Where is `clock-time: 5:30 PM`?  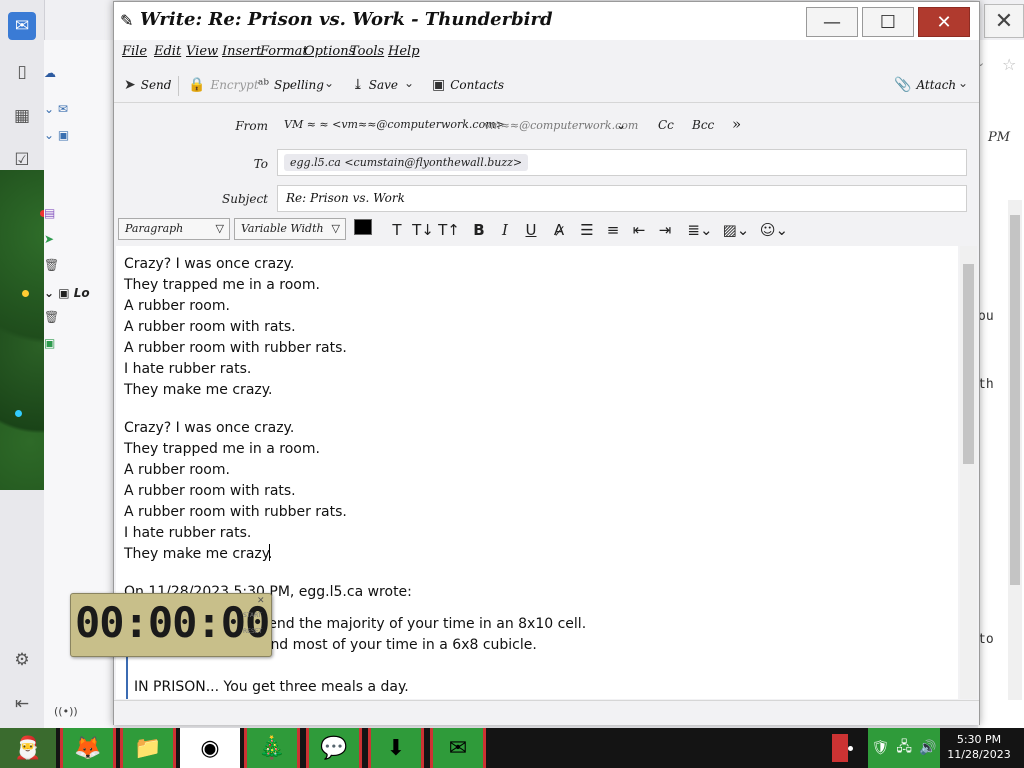 clock-time: 5:30 PM is located at coordinates (979, 739).